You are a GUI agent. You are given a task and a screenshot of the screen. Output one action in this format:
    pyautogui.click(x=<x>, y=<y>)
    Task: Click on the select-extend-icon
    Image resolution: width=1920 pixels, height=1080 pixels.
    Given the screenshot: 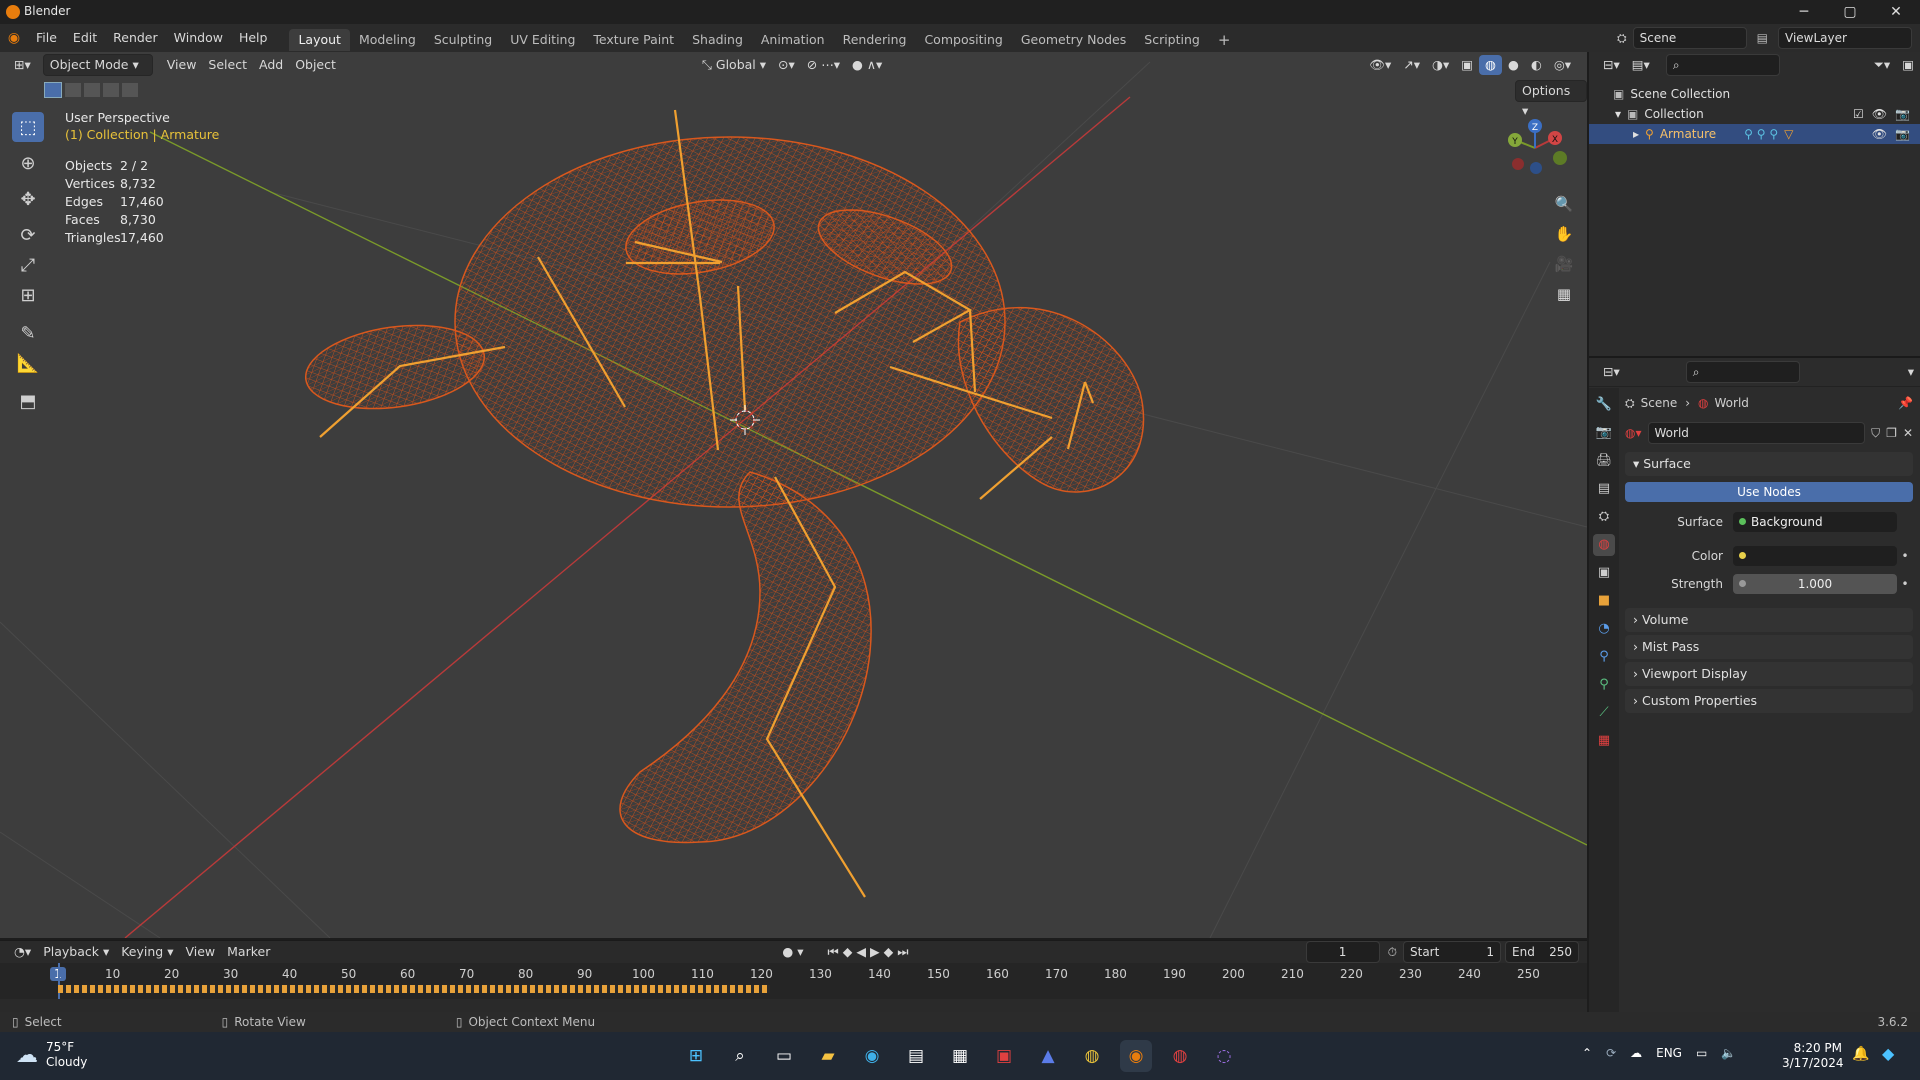 What is the action you would take?
    pyautogui.click(x=73, y=90)
    